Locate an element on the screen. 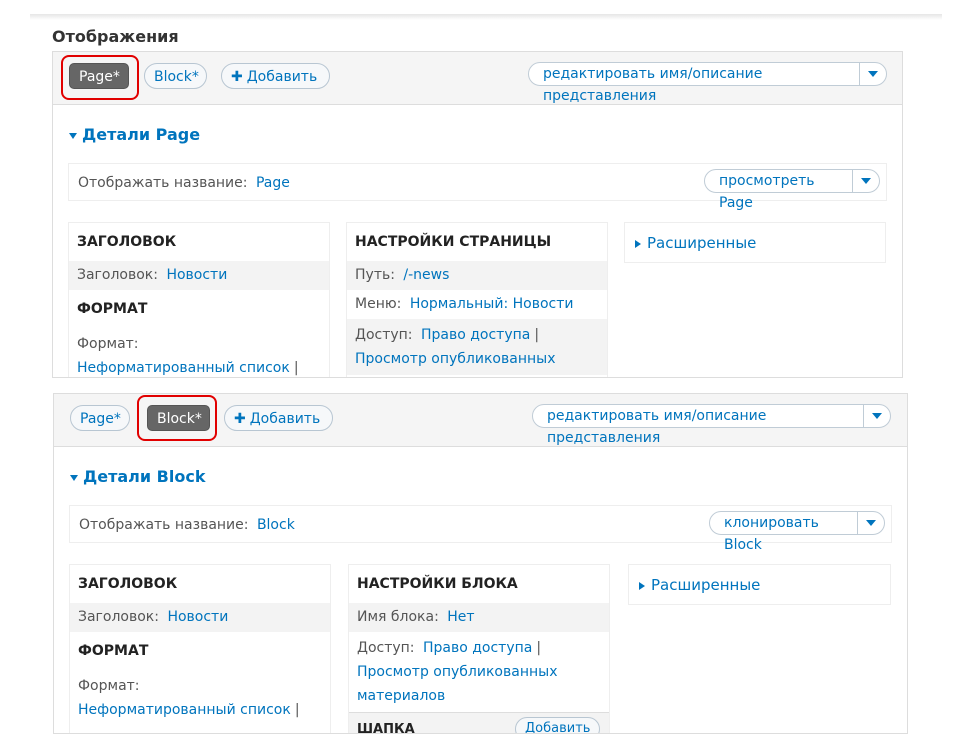 The height and width of the screenshot is (734, 957). details-title-block: Детали Block is located at coordinates (137, 476).